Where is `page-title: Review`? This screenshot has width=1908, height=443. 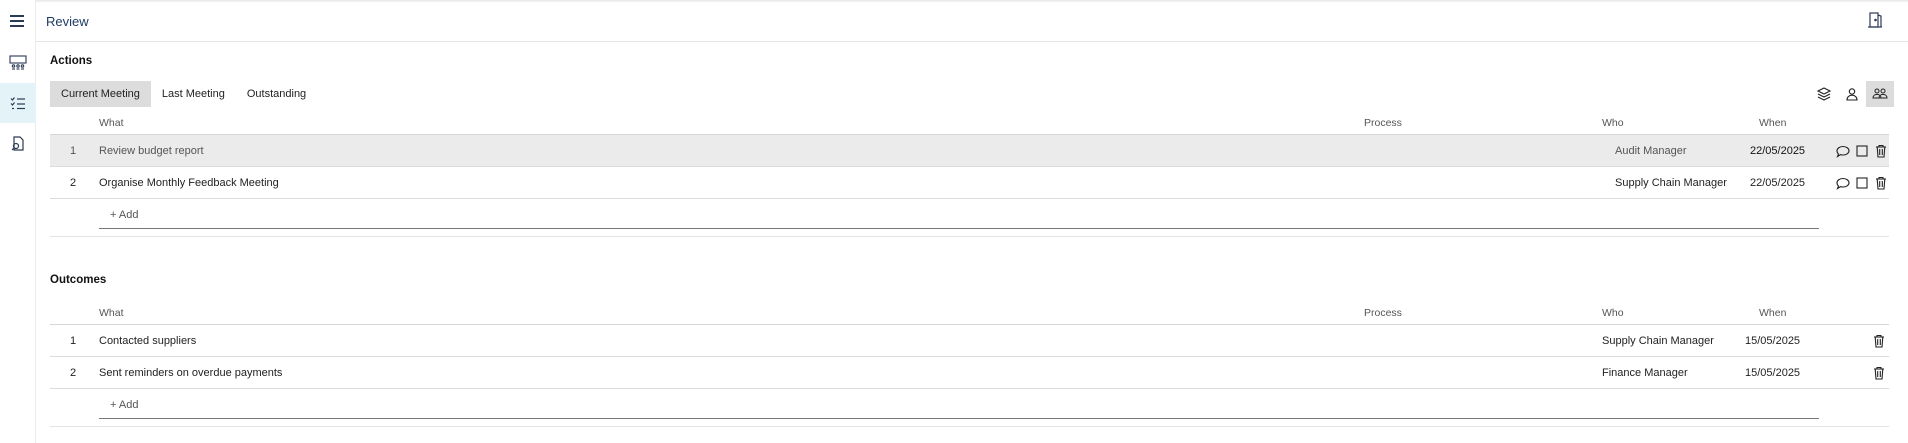
page-title: Review is located at coordinates (67, 21).